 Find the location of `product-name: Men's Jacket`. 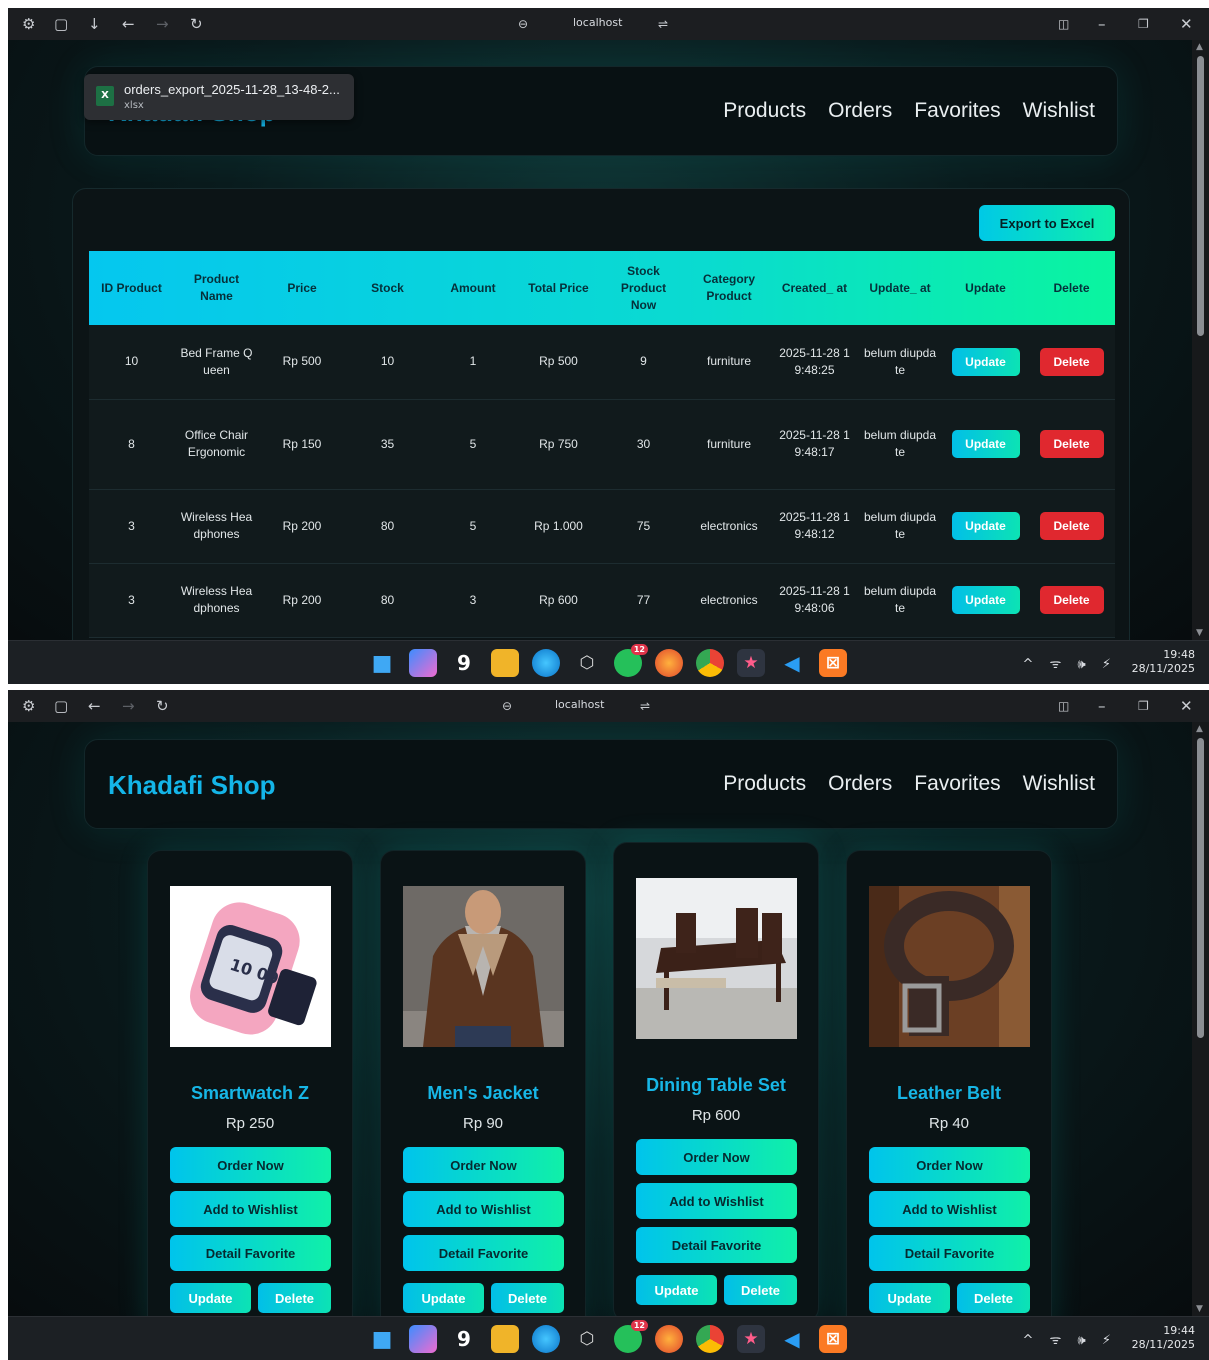

product-name: Men's Jacket is located at coordinates (483, 1093).